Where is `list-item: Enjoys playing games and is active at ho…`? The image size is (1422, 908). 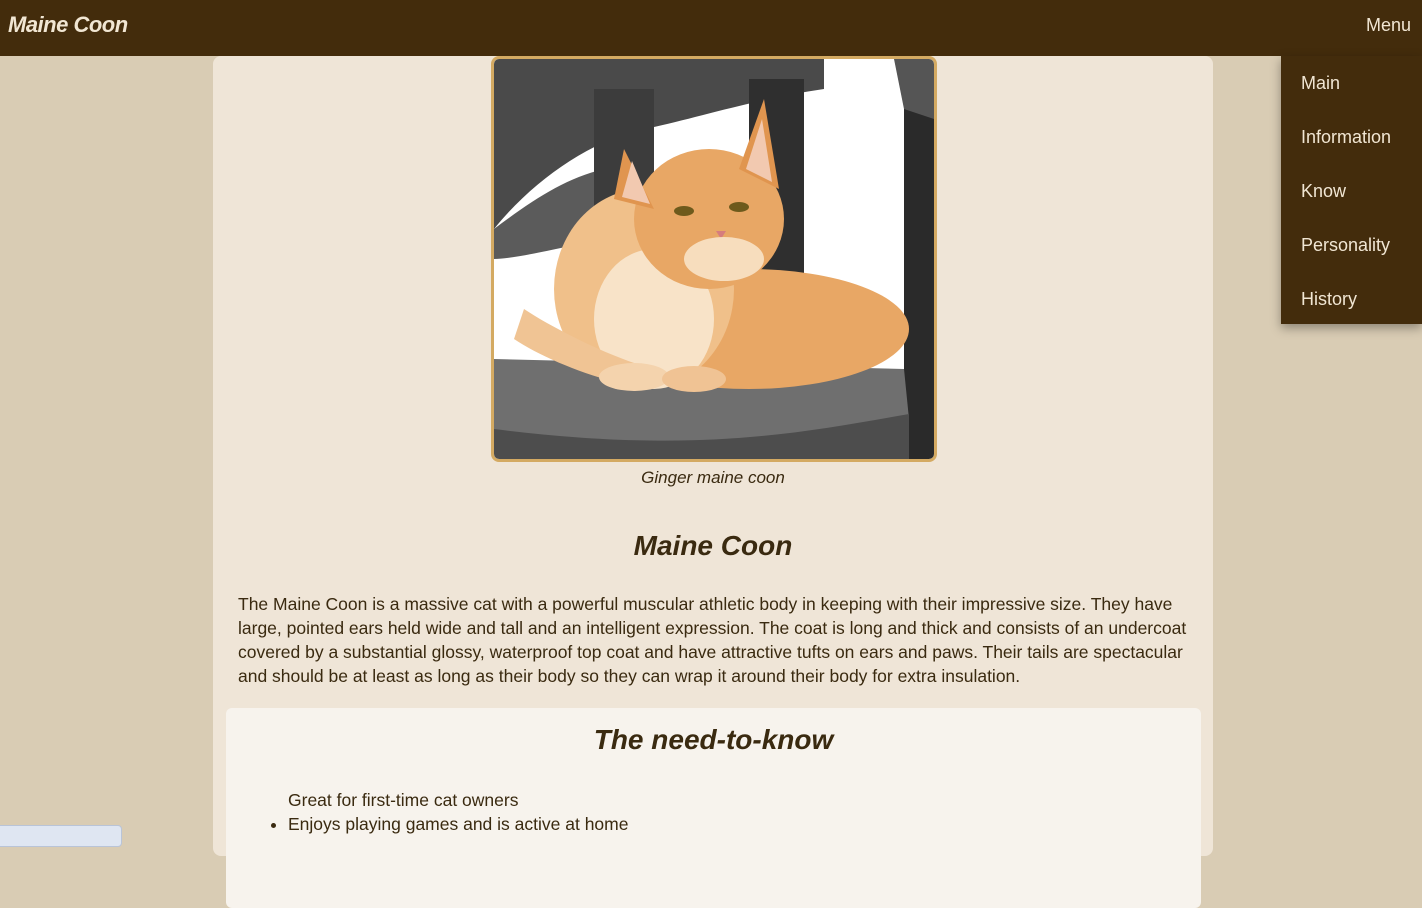 list-item: Enjoys playing games and is active at ho… is located at coordinates (458, 824).